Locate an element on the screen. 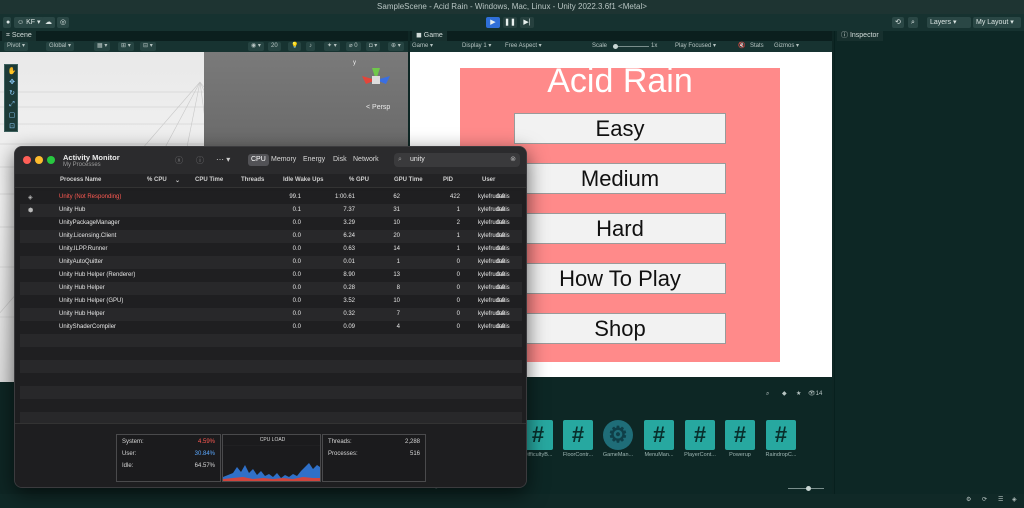 The width and height of the screenshot is (1024, 508). aspect-dropdown: Free Aspect ▾ is located at coordinates (523, 46).